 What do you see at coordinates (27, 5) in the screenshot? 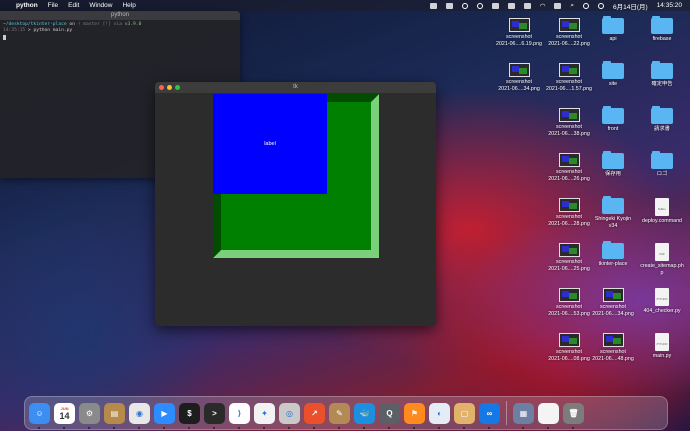
I see `menu-app-python: python` at bounding box center [27, 5].